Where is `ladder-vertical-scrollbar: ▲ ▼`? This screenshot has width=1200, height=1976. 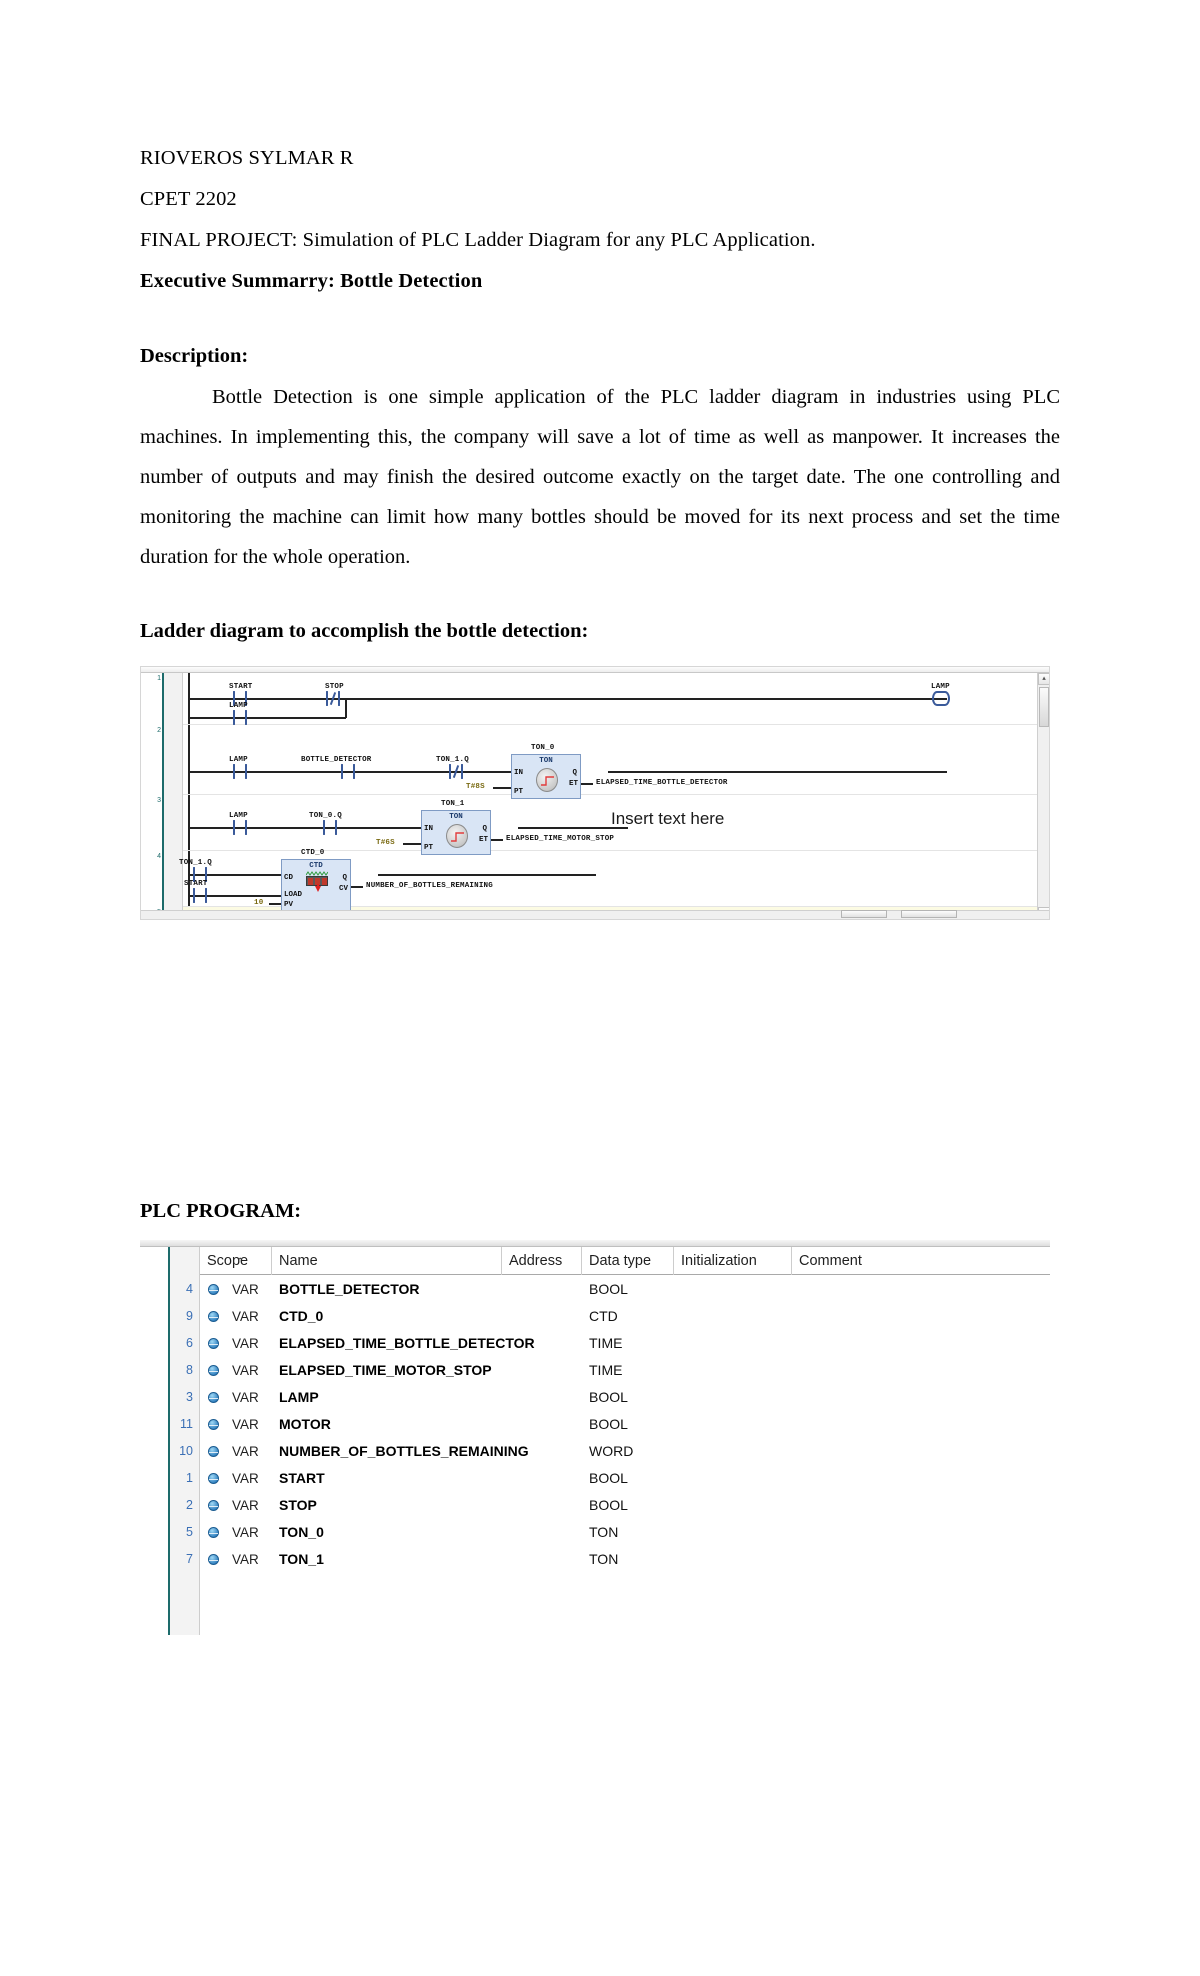 ladder-vertical-scrollbar: ▲ ▼ is located at coordinates (1043, 796).